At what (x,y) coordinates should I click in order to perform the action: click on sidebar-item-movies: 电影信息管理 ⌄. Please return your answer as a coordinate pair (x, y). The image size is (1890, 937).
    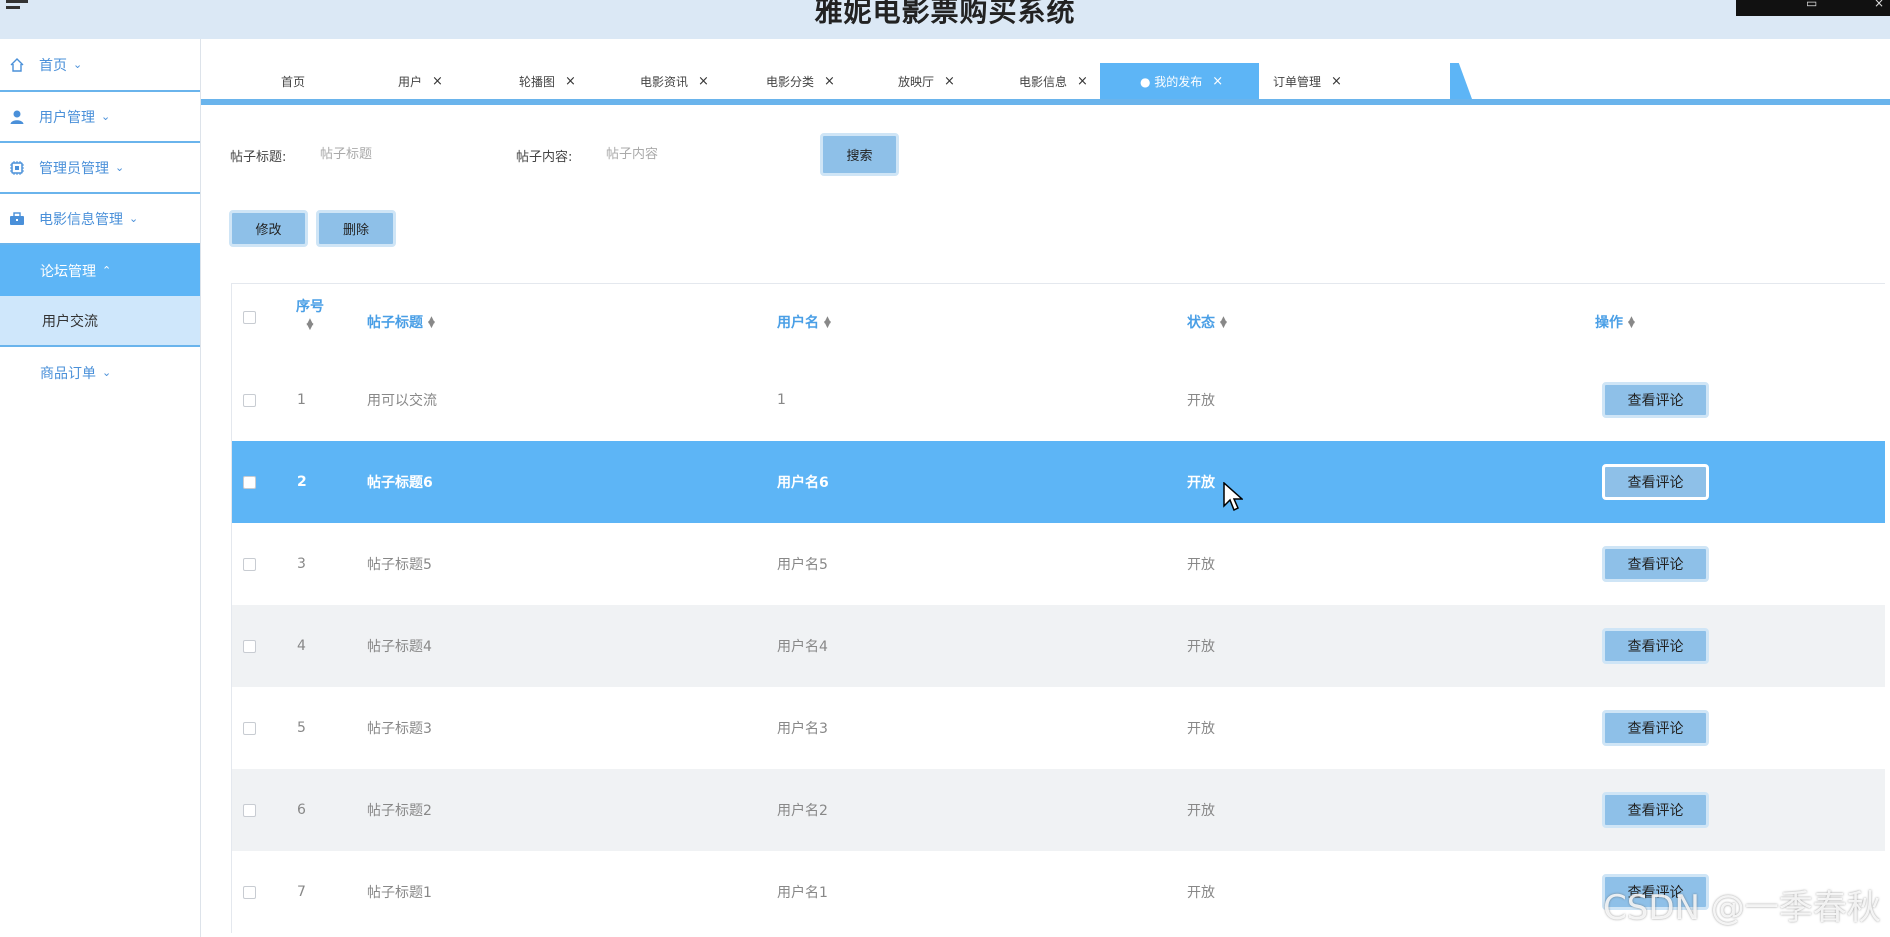
    Looking at the image, I should click on (100, 219).